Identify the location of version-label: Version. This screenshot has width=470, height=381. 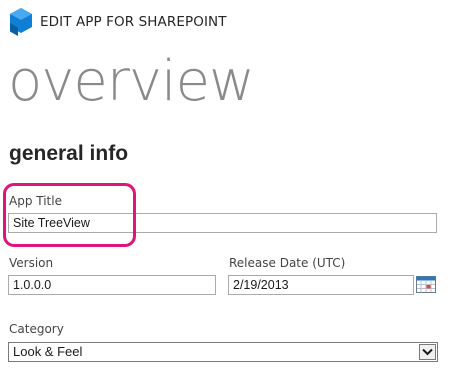
(31, 263).